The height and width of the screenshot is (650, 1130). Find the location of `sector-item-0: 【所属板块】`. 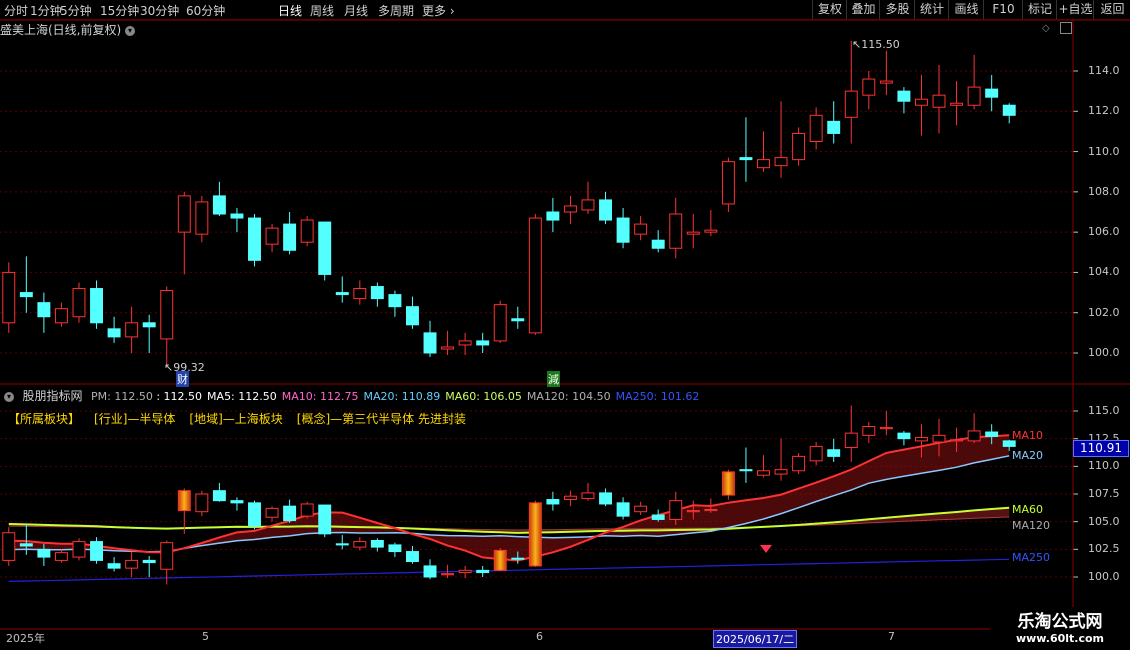

sector-item-0: 【所属板块】 is located at coordinates (44, 419).